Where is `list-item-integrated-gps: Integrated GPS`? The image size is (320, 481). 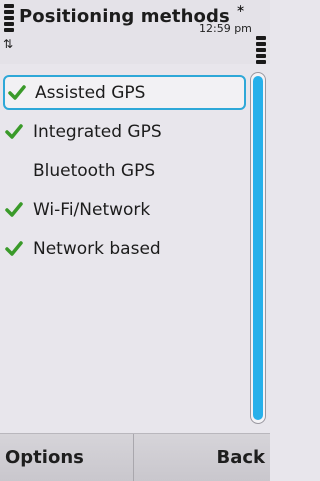 list-item-integrated-gps: Integrated GPS is located at coordinates (123, 133).